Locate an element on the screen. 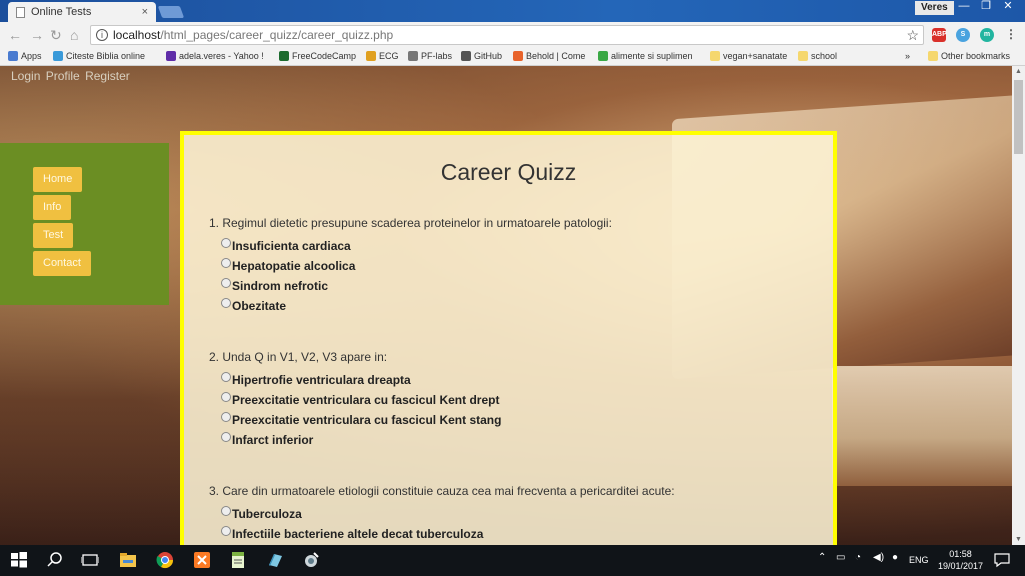 This screenshot has height=576, width=1025. chrome-icon is located at coordinates (165, 560).